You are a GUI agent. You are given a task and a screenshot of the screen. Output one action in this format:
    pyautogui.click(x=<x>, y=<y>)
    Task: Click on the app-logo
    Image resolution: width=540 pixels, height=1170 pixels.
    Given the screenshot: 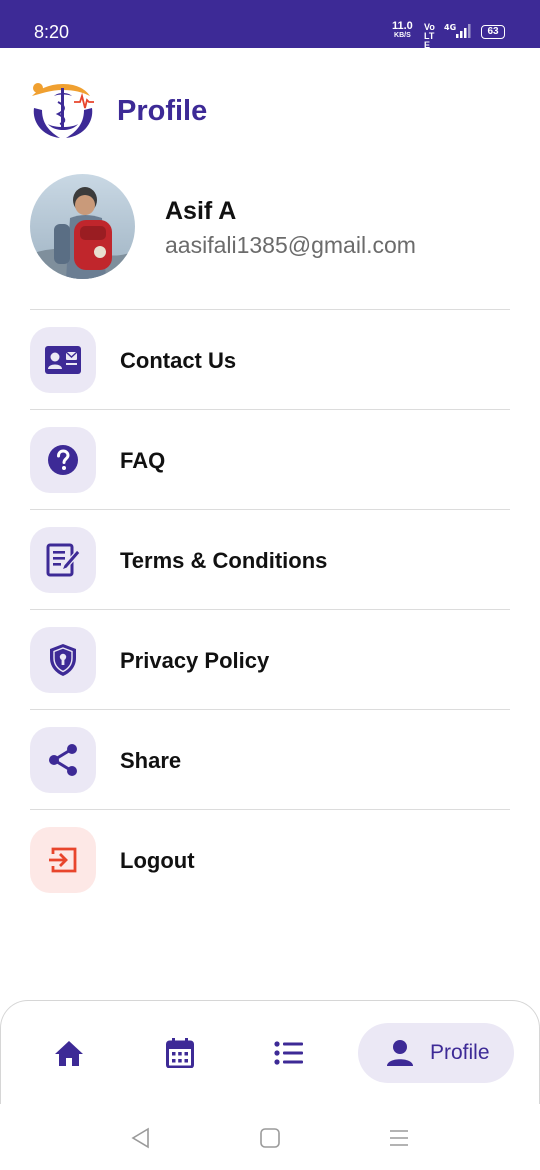 What is the action you would take?
    pyautogui.click(x=63, y=110)
    